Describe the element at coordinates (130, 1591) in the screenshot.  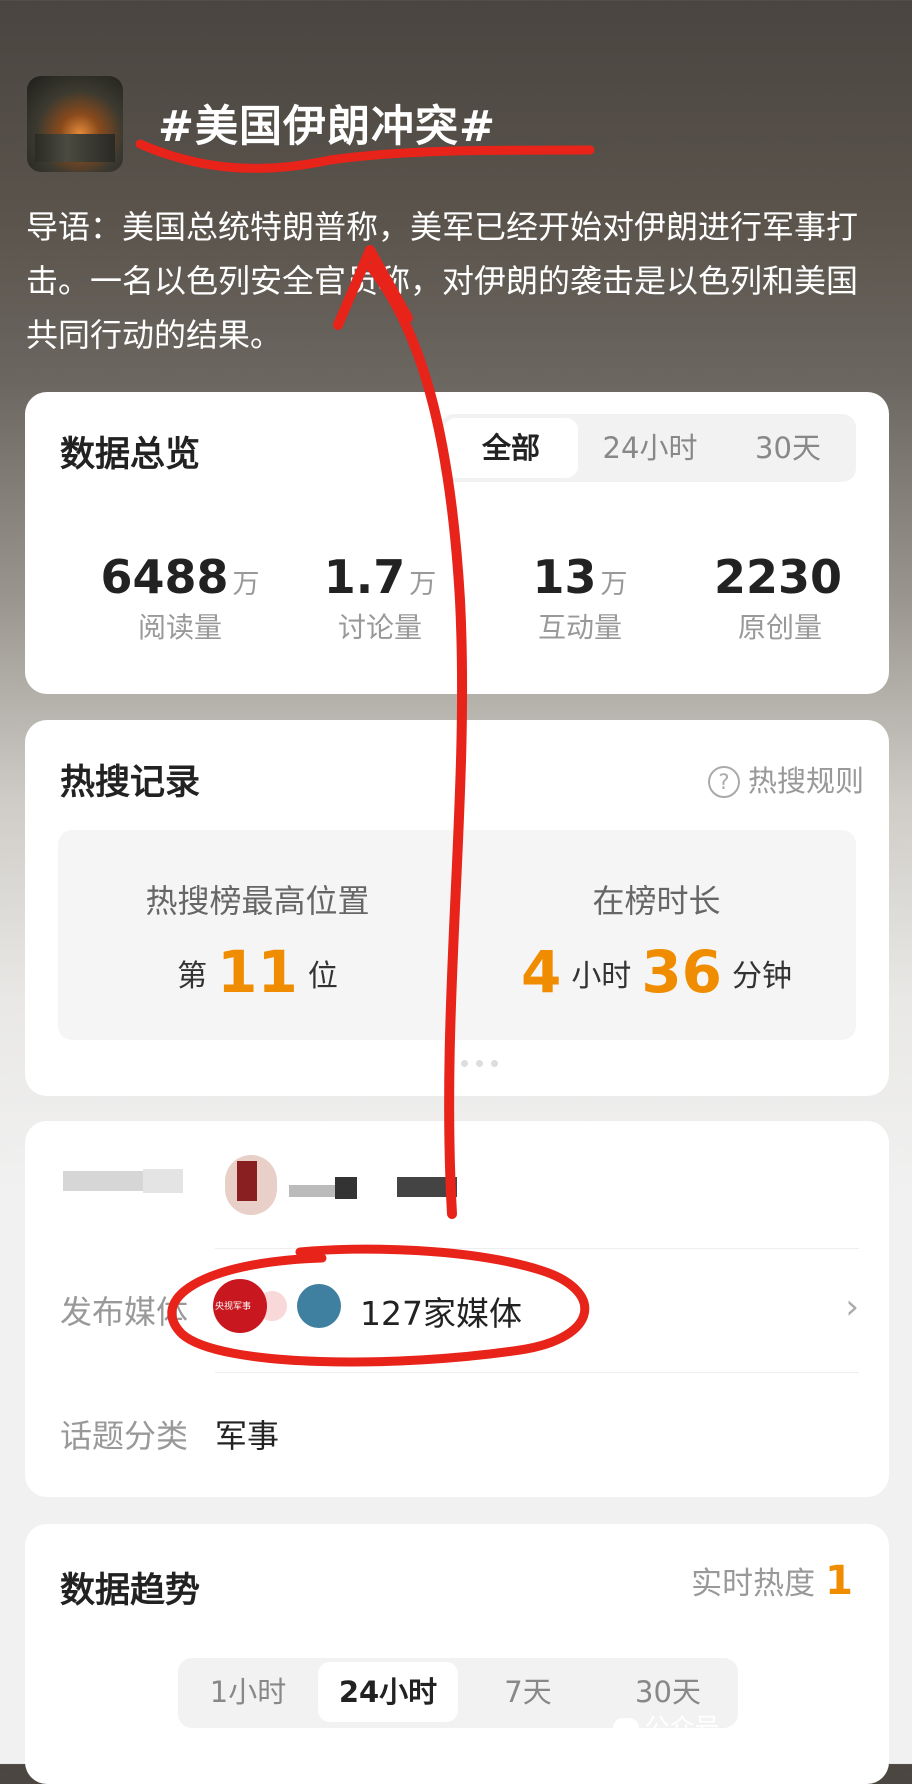
I see `trend-title: 数据趋势` at that location.